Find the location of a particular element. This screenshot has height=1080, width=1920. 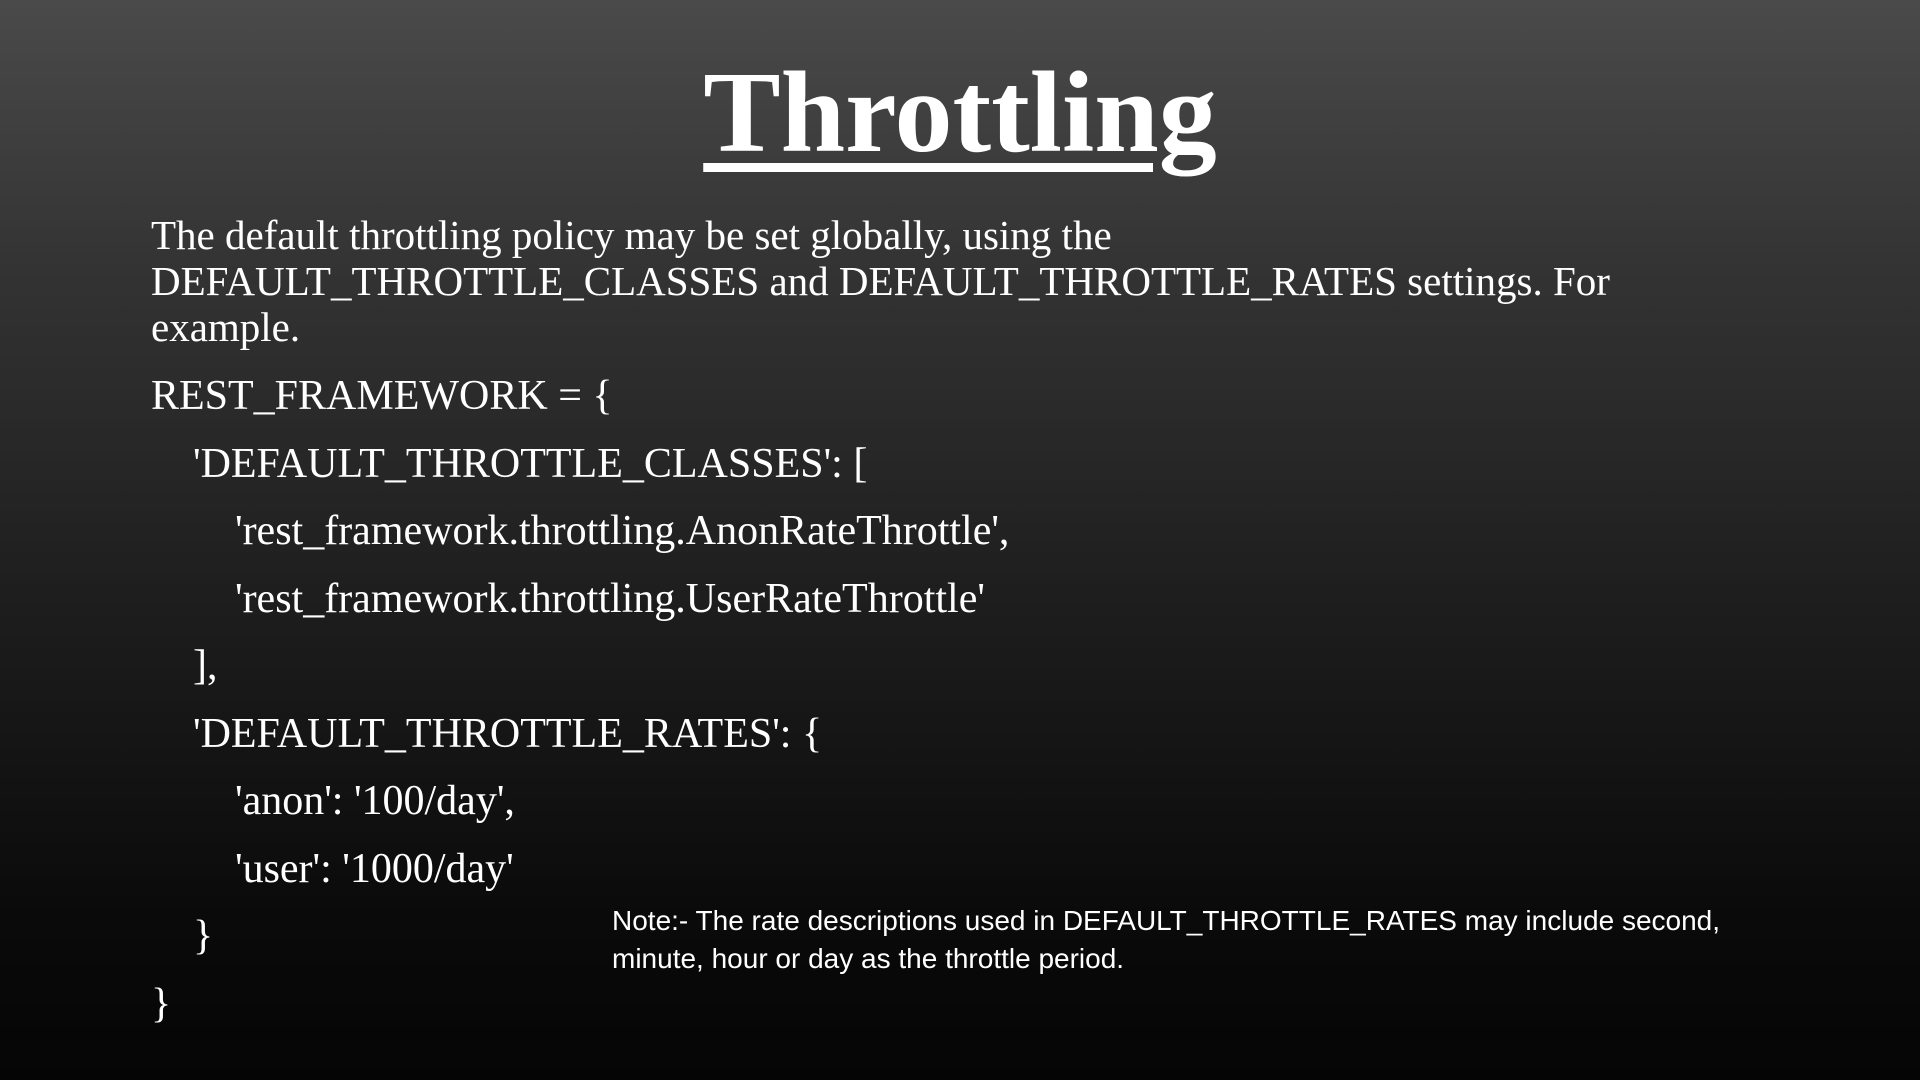

code-line: ], is located at coordinates (205, 666).